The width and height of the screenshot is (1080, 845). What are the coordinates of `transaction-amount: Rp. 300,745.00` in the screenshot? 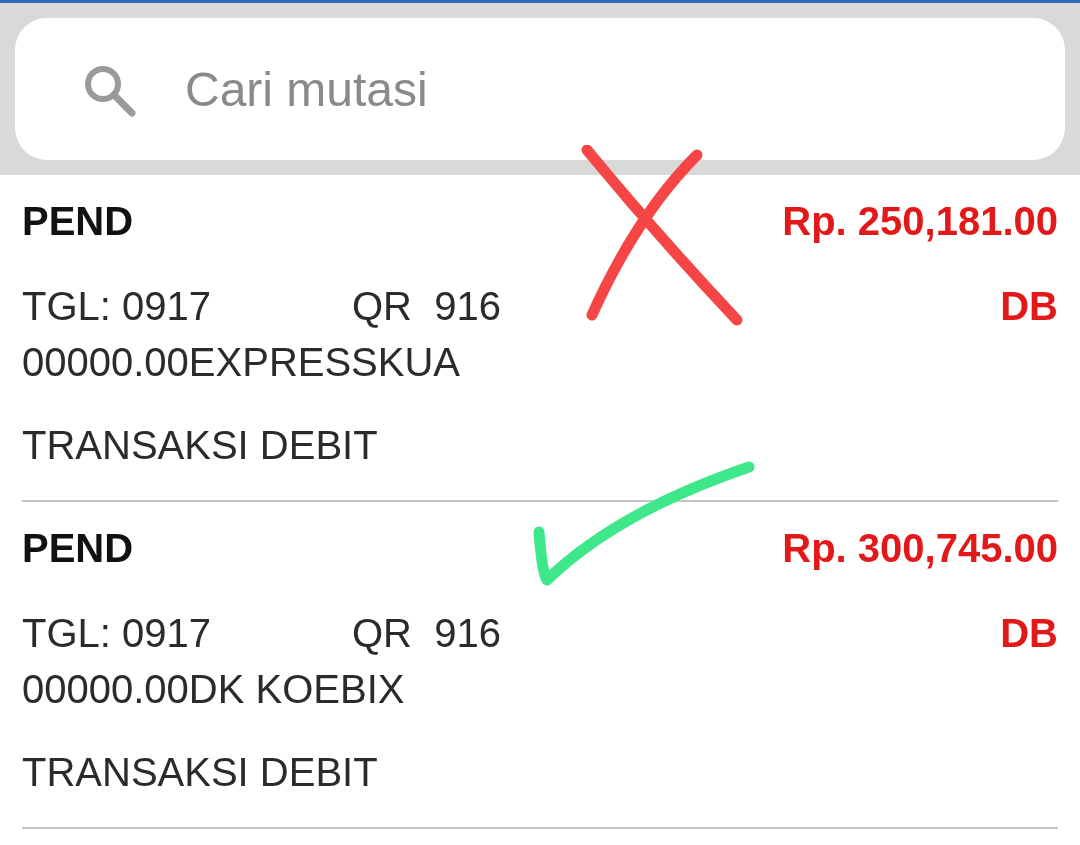 It's located at (920, 548).